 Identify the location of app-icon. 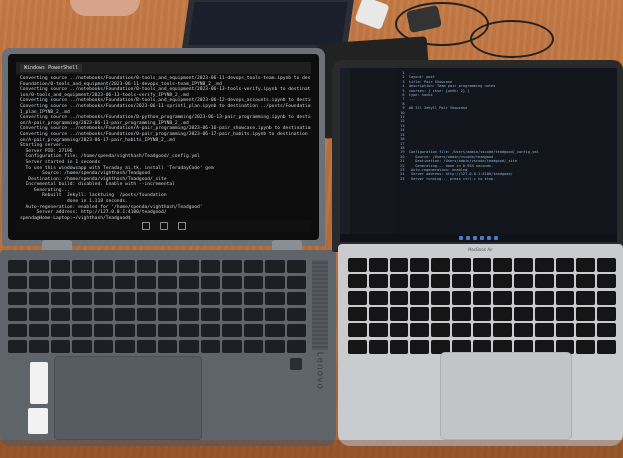
(181, 226).